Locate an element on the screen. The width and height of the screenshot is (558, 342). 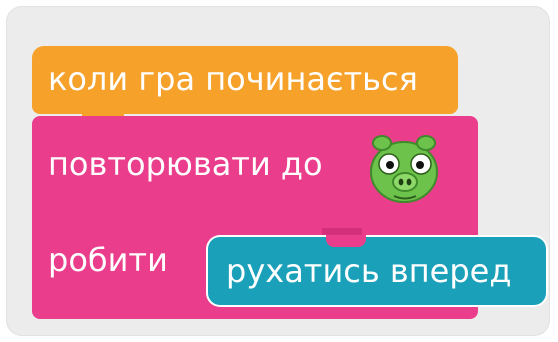
when-game-starts-label: коли гра починається is located at coordinates (233, 79).